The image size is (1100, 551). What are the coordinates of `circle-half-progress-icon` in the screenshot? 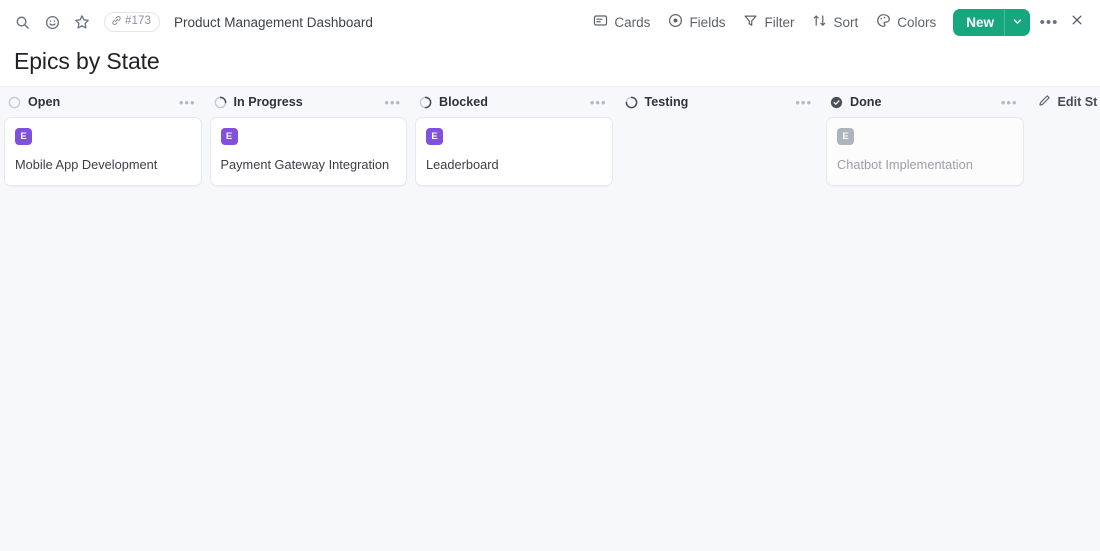 It's located at (425, 102).